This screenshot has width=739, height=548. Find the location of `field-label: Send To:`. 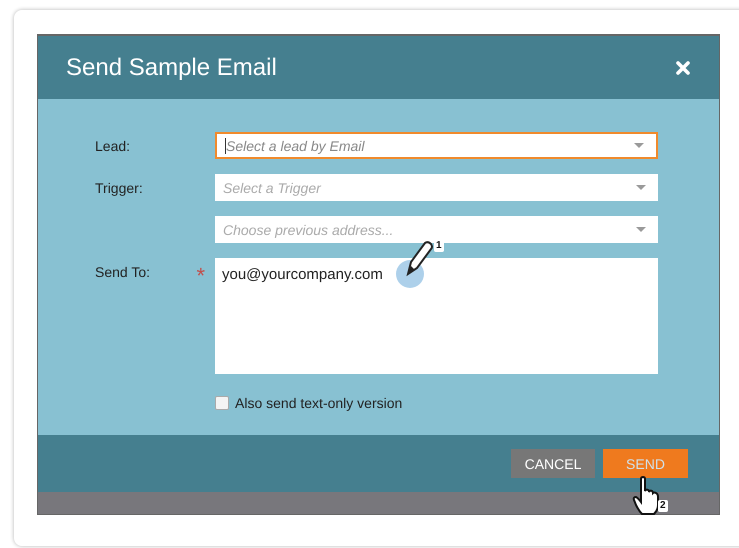

field-label: Send To: is located at coordinates (122, 273).